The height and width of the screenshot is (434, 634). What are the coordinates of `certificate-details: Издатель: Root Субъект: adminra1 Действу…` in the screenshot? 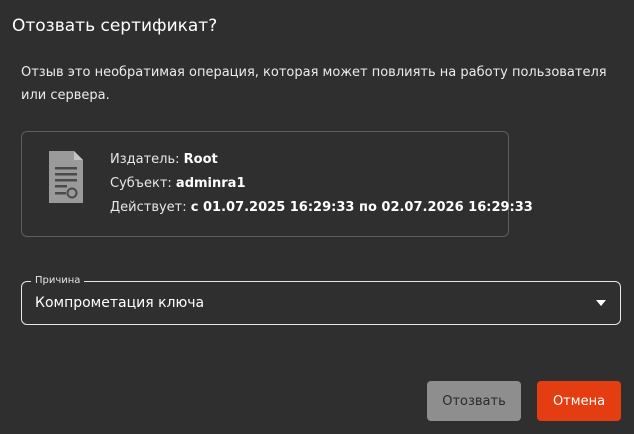 It's located at (321, 184).